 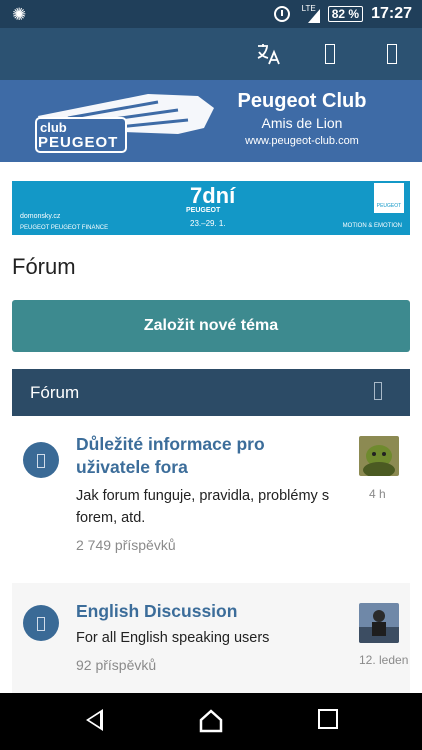 I want to click on clock: 17:27, so click(x=391, y=13).